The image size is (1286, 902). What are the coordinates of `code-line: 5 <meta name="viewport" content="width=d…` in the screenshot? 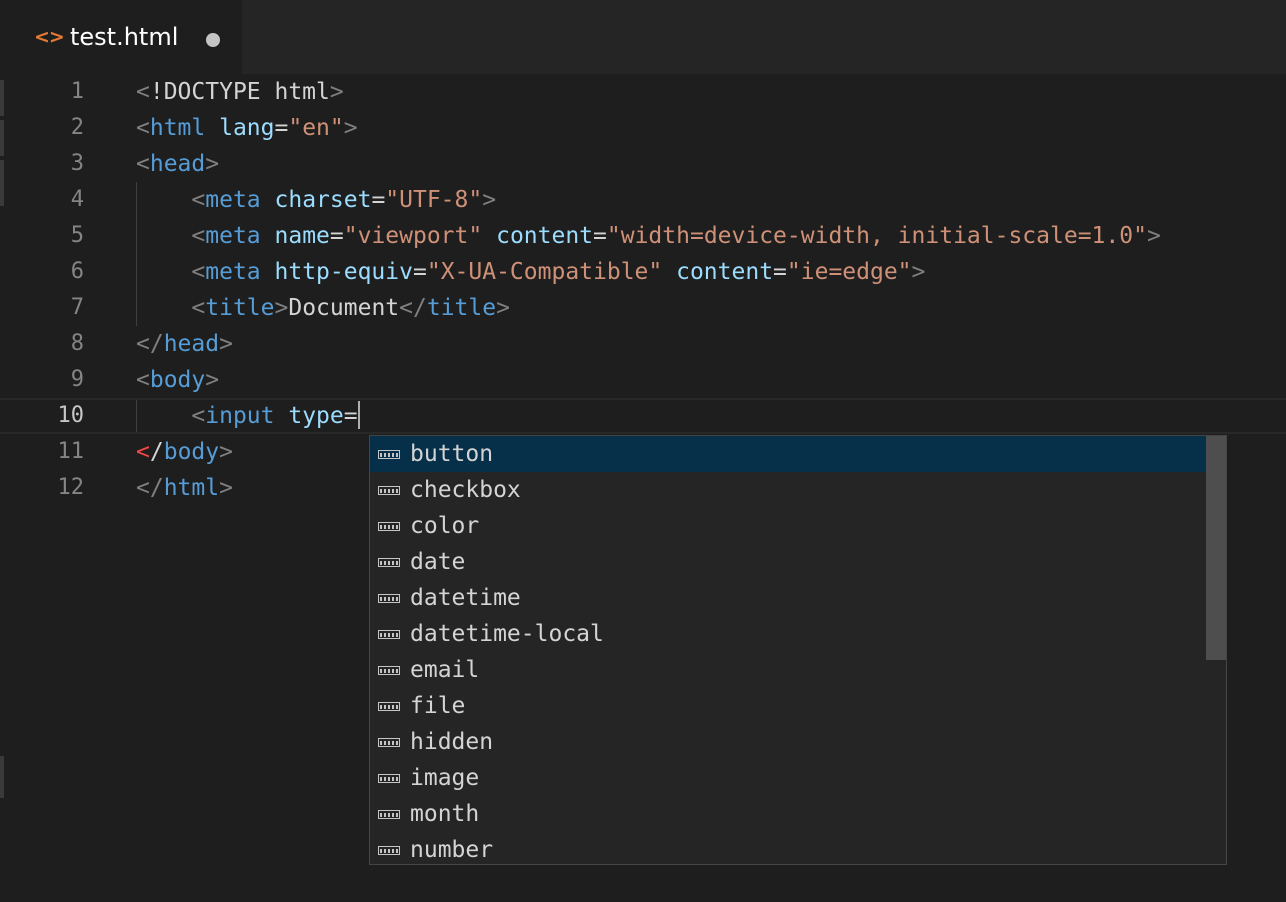 It's located at (643, 236).